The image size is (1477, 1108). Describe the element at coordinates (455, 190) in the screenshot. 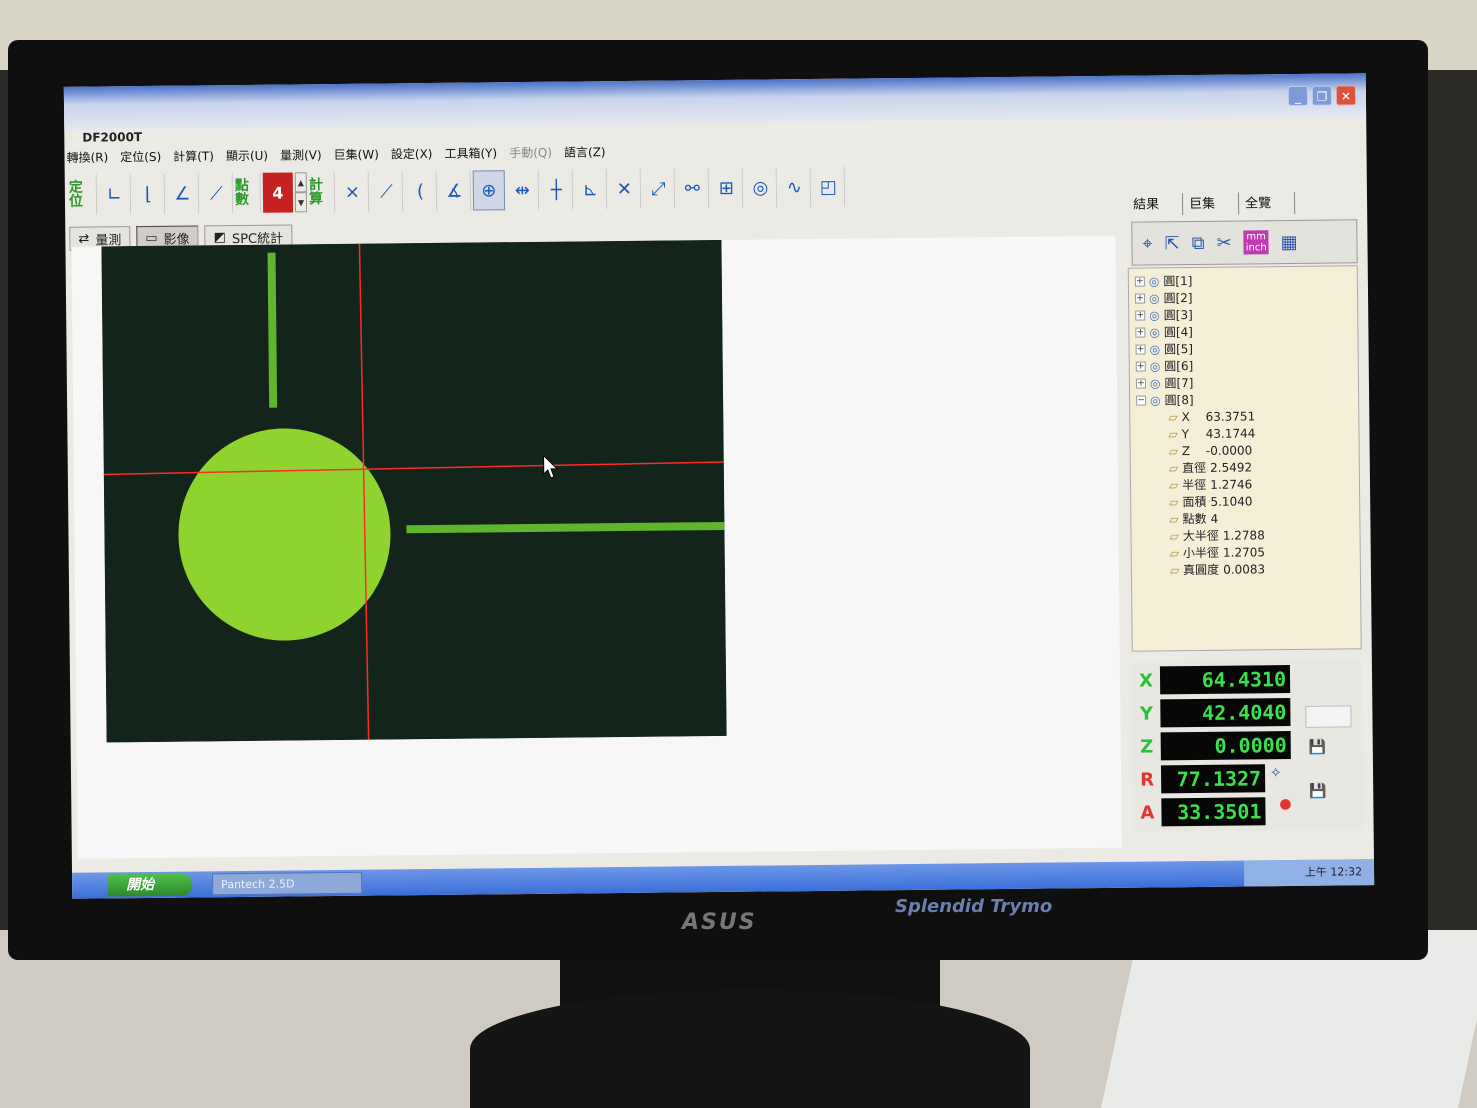

I see `angle-measure-icon: ∡` at that location.